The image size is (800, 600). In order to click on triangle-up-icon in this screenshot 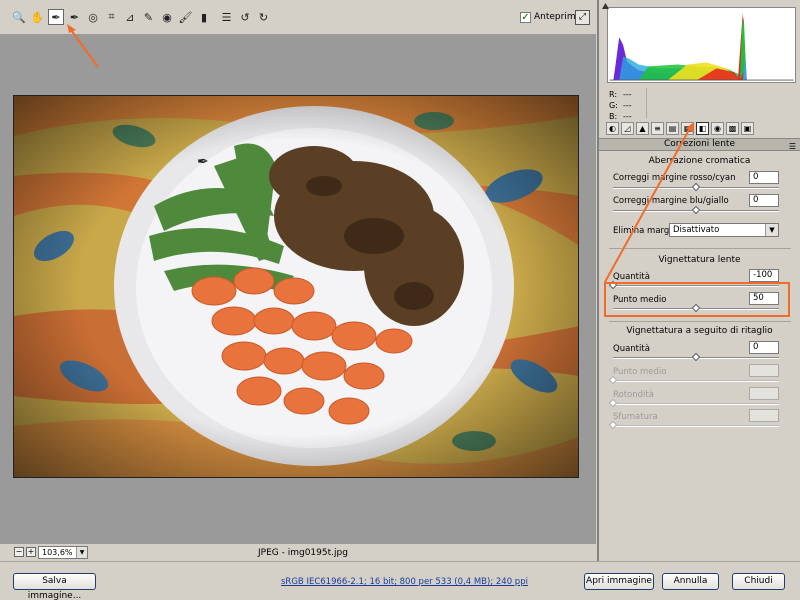, I will do `click(605, 6)`.